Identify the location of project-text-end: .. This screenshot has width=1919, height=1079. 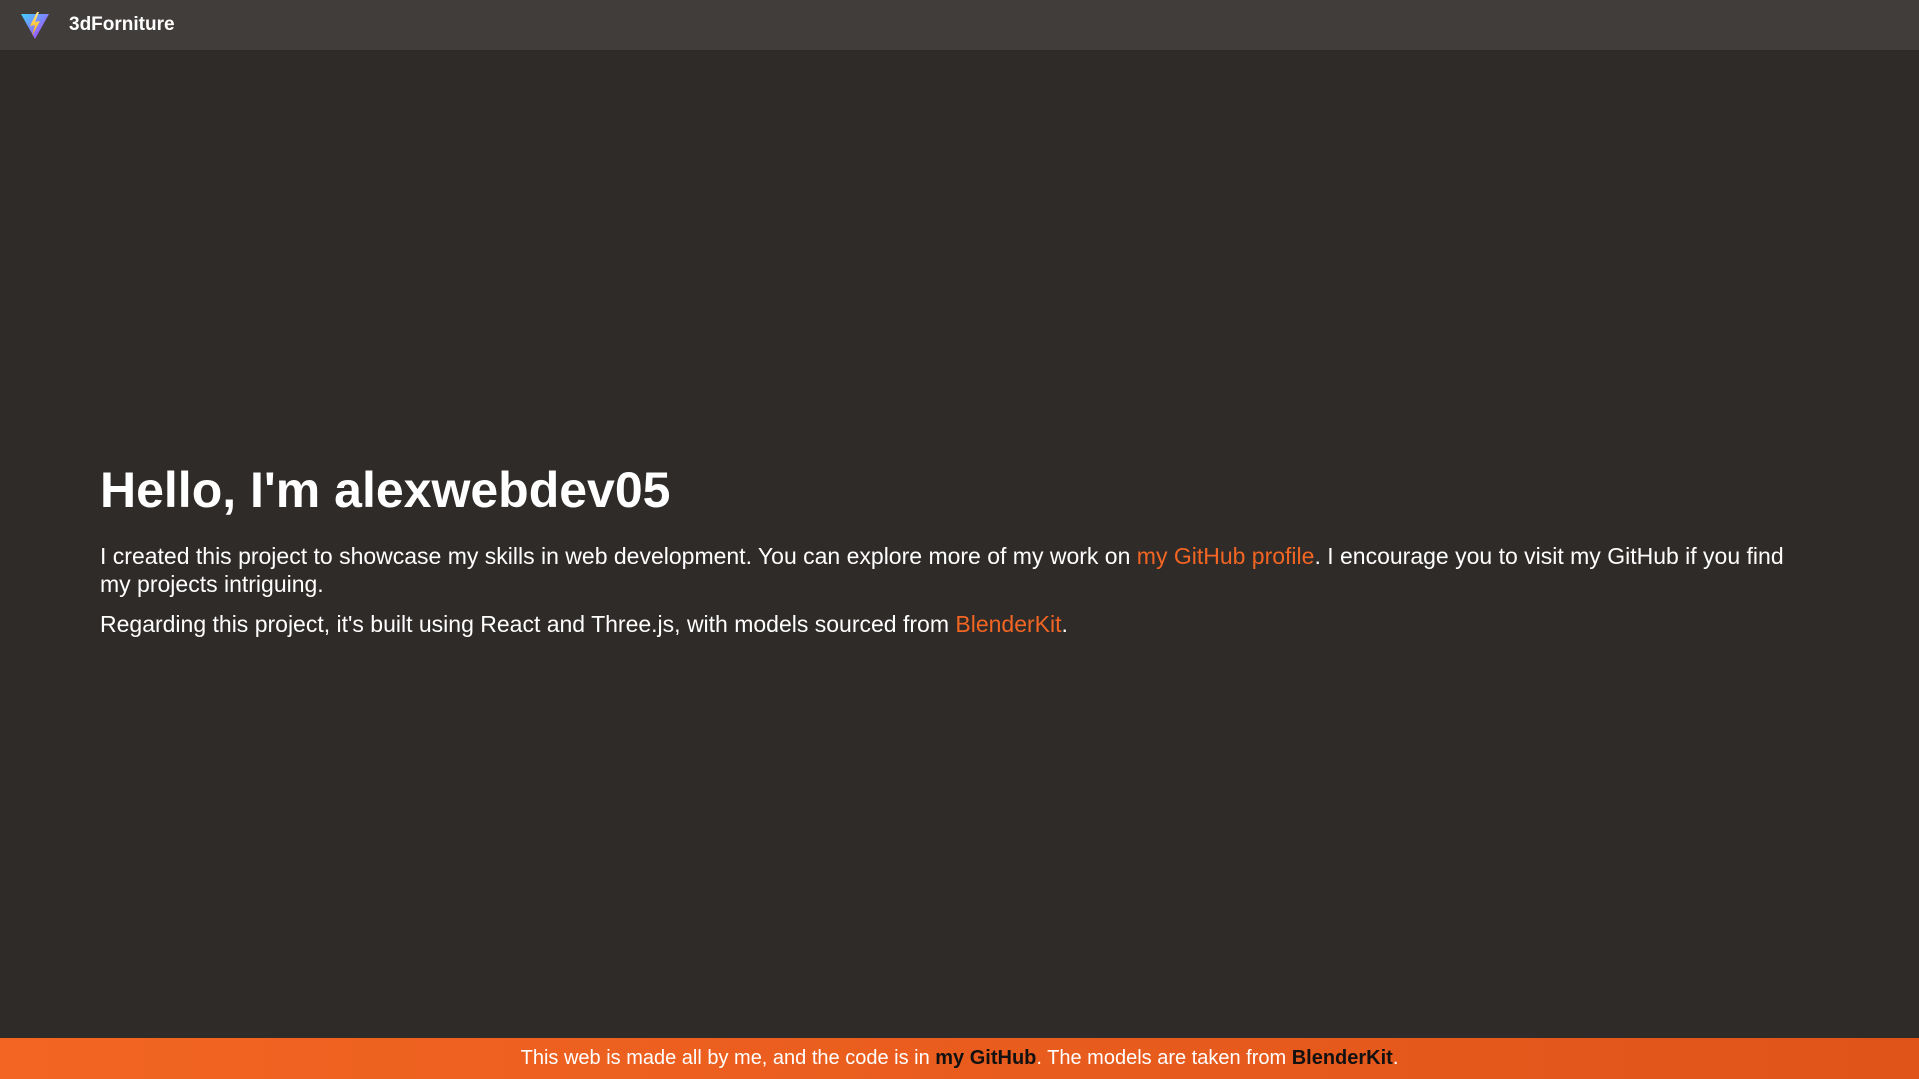
(1064, 624).